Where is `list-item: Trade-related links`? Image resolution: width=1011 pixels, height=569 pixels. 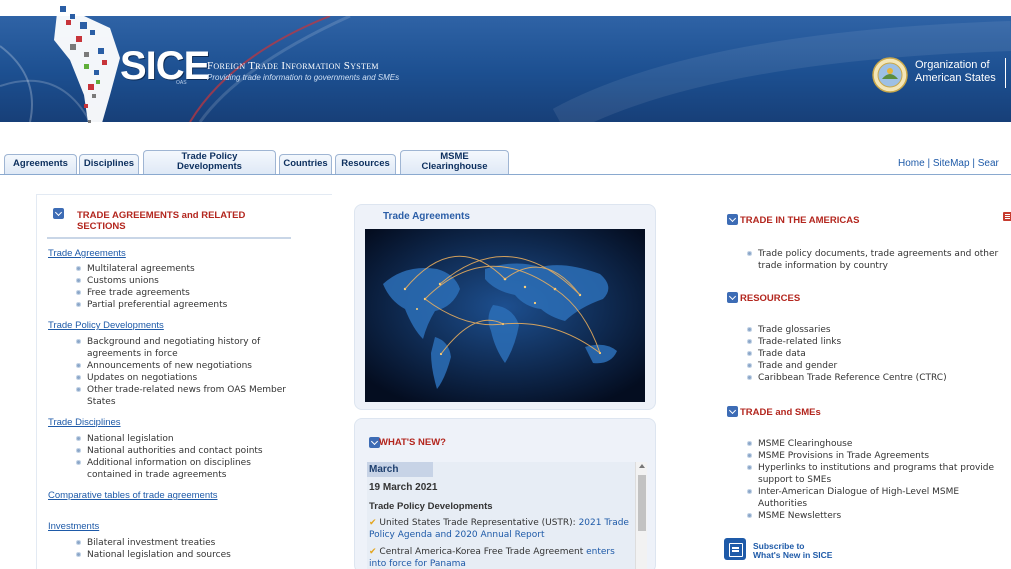 list-item: Trade-related links is located at coordinates (846, 342).